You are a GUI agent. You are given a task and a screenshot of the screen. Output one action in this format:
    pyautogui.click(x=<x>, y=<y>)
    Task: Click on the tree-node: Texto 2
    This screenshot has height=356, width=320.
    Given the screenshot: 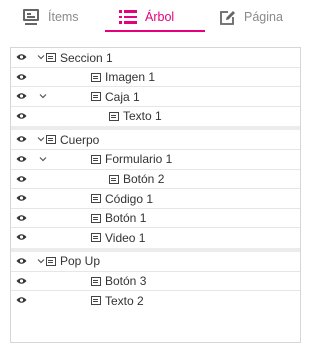 What is the action you would take?
    pyautogui.click(x=117, y=300)
    